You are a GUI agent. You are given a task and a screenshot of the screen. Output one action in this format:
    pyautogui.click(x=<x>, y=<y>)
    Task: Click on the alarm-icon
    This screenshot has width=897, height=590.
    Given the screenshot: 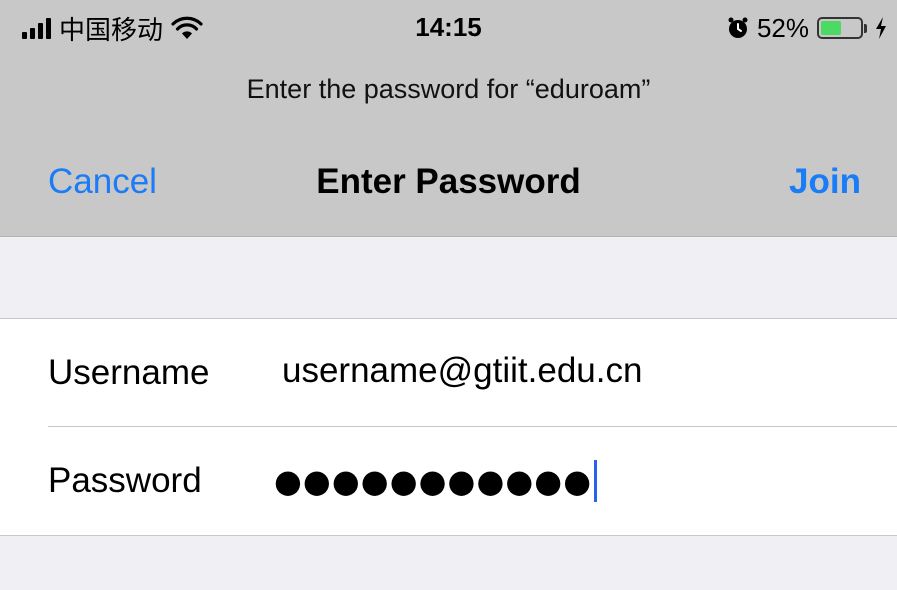 What is the action you would take?
    pyautogui.click(x=738, y=27)
    